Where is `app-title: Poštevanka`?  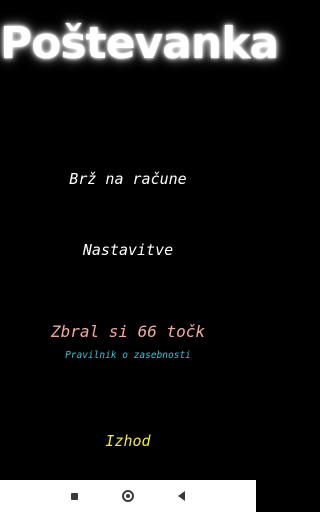 app-title: Poštevanka is located at coordinates (139, 43).